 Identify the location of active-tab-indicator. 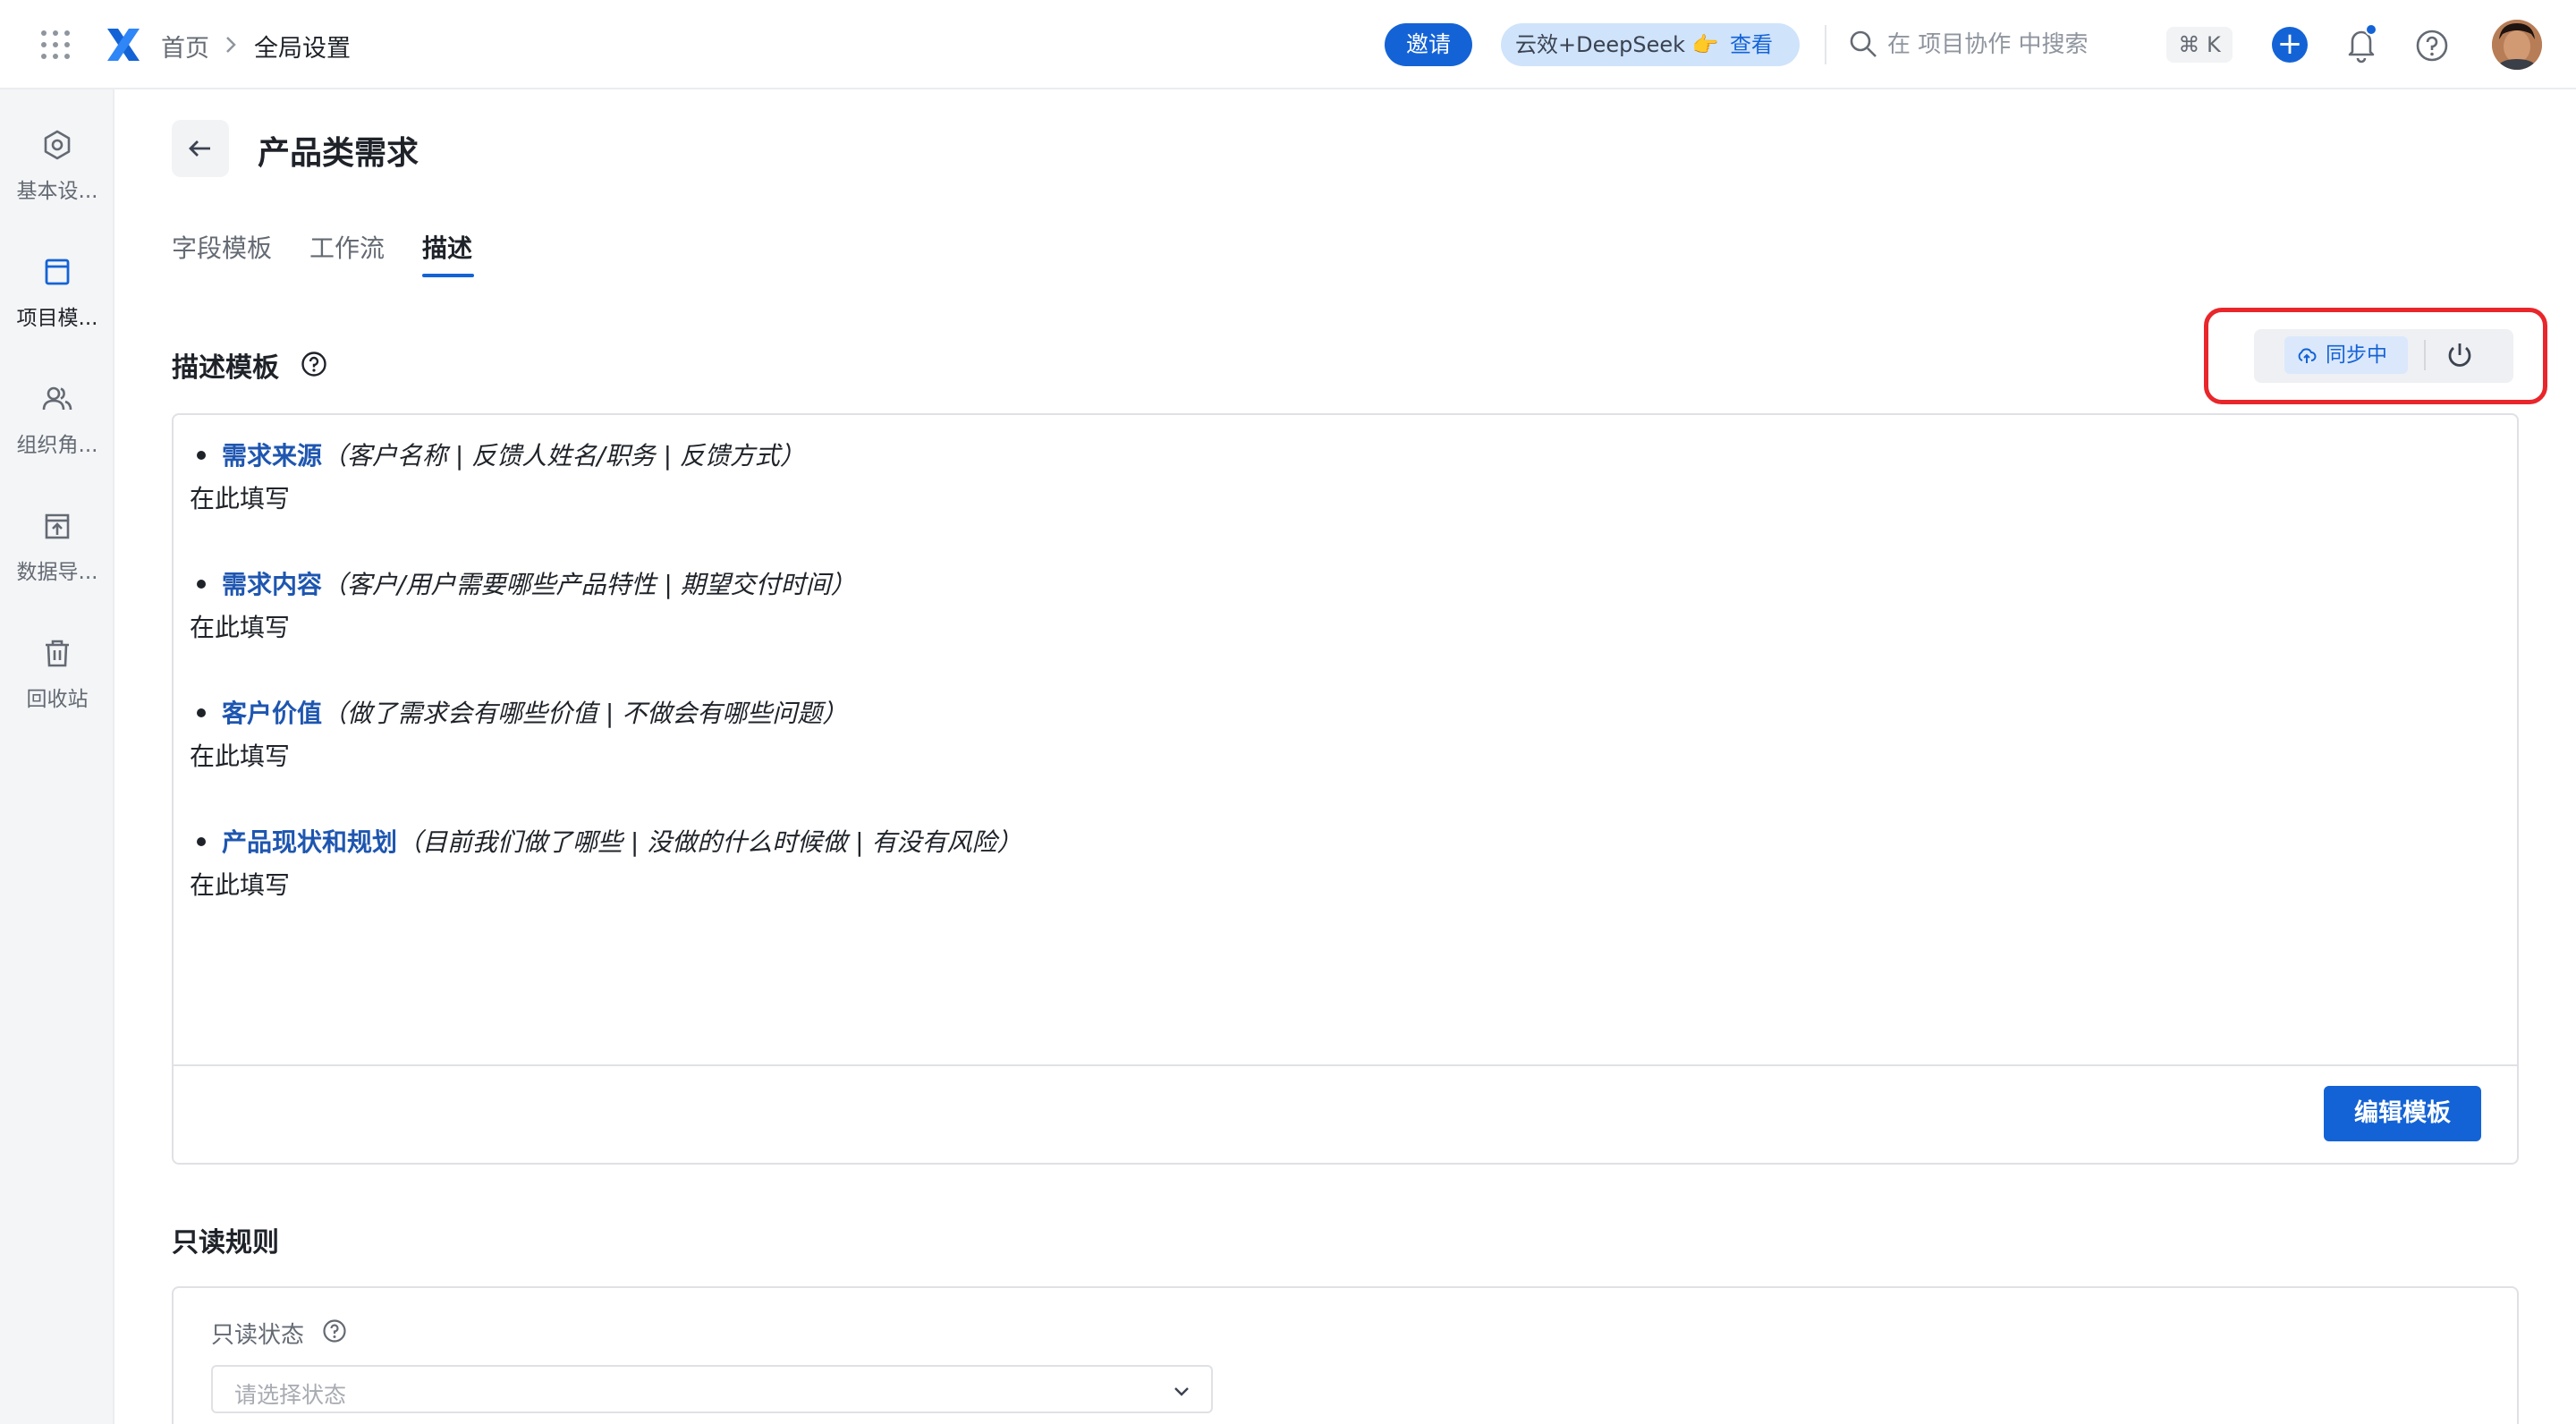
(448, 275).